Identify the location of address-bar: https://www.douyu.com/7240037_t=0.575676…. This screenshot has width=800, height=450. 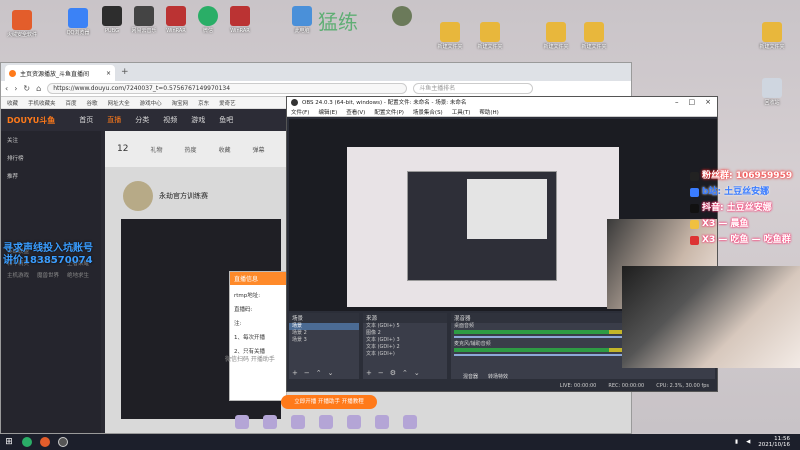
(227, 88).